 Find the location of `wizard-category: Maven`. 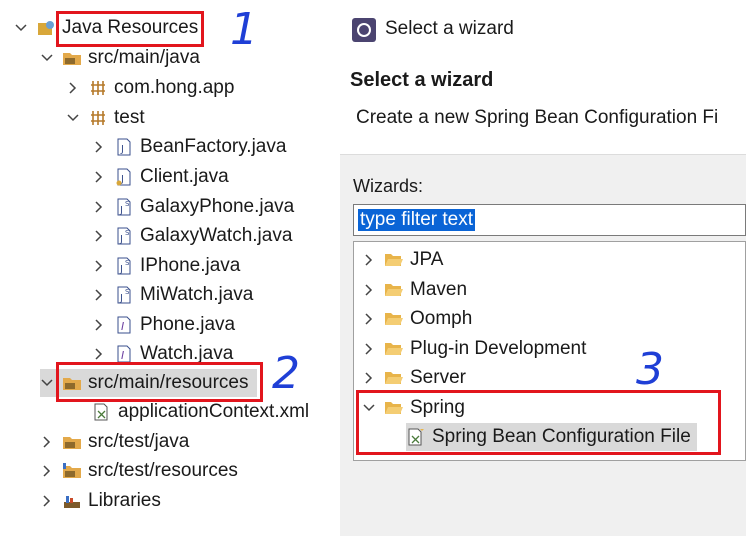

wizard-category: Maven is located at coordinates (414, 290).